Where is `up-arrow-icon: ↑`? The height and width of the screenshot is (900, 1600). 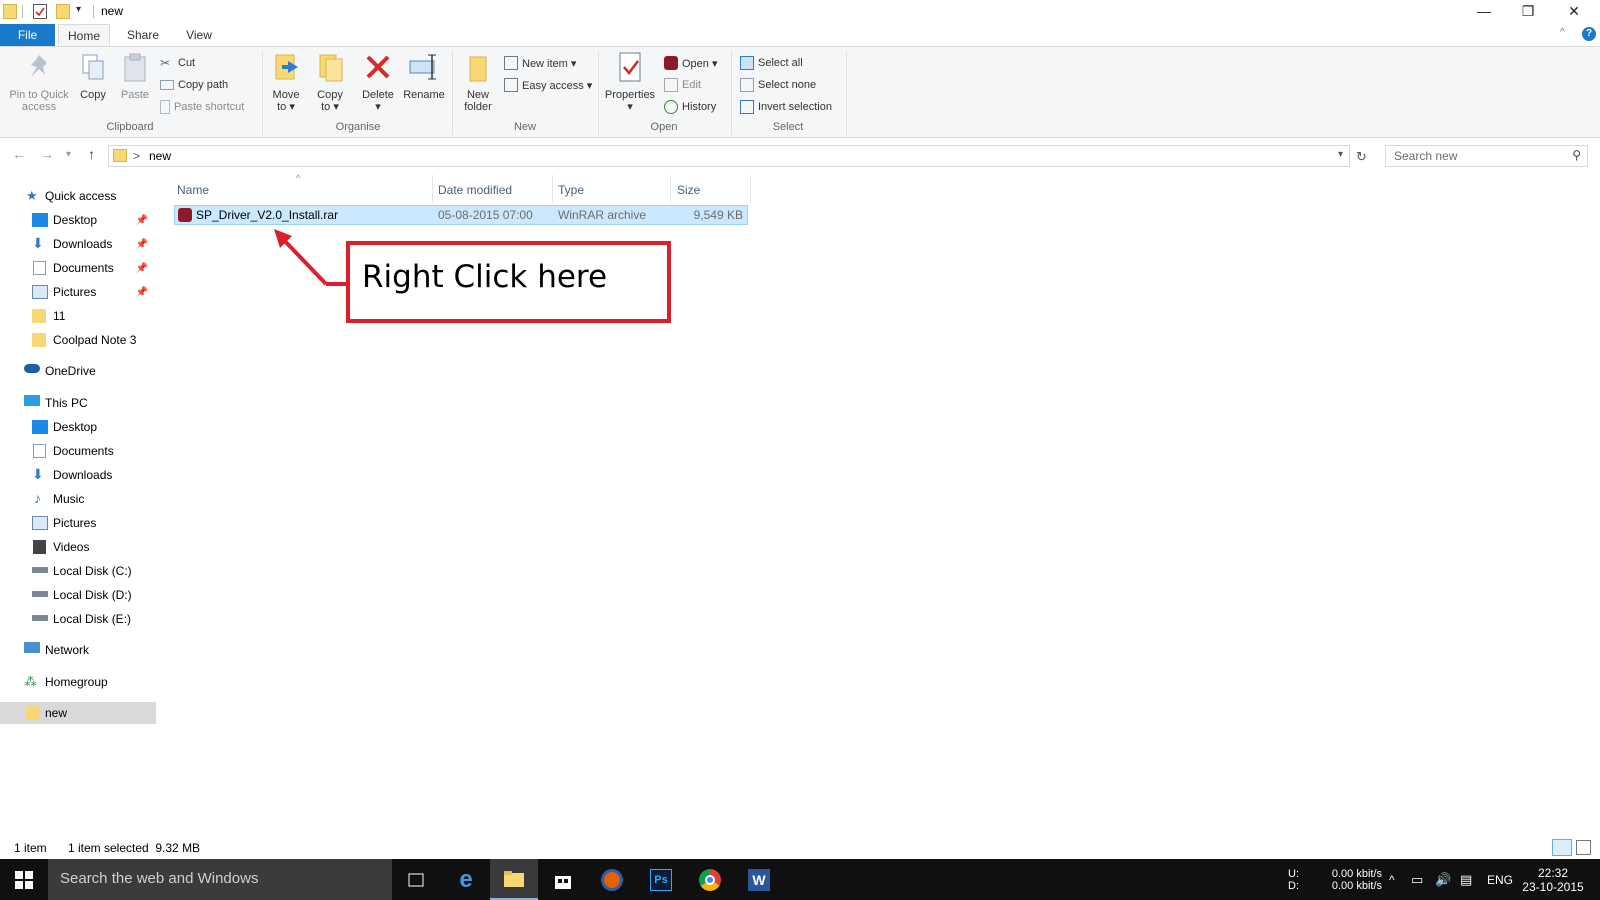
up-arrow-icon: ↑ is located at coordinates (91, 154).